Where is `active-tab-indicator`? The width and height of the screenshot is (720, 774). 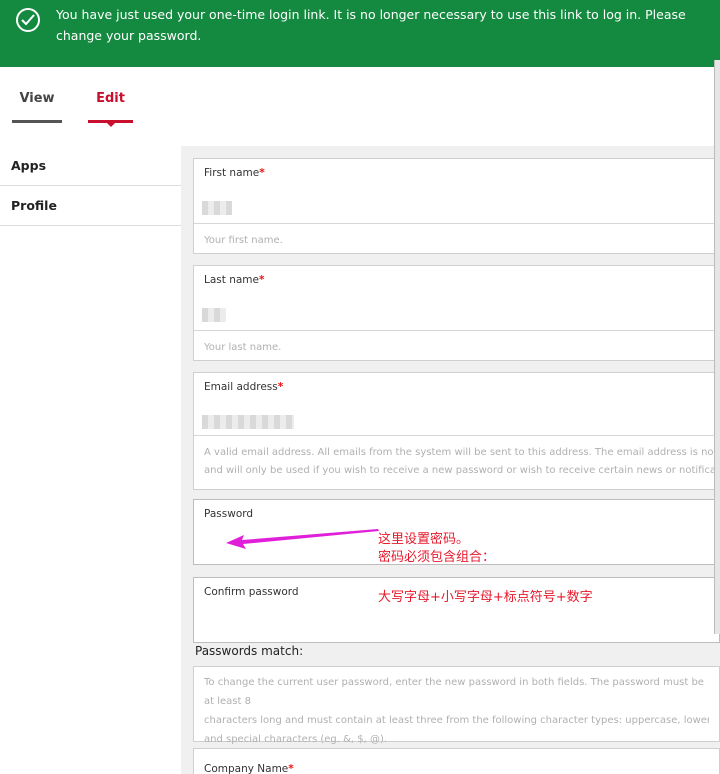 active-tab-indicator is located at coordinates (111, 124).